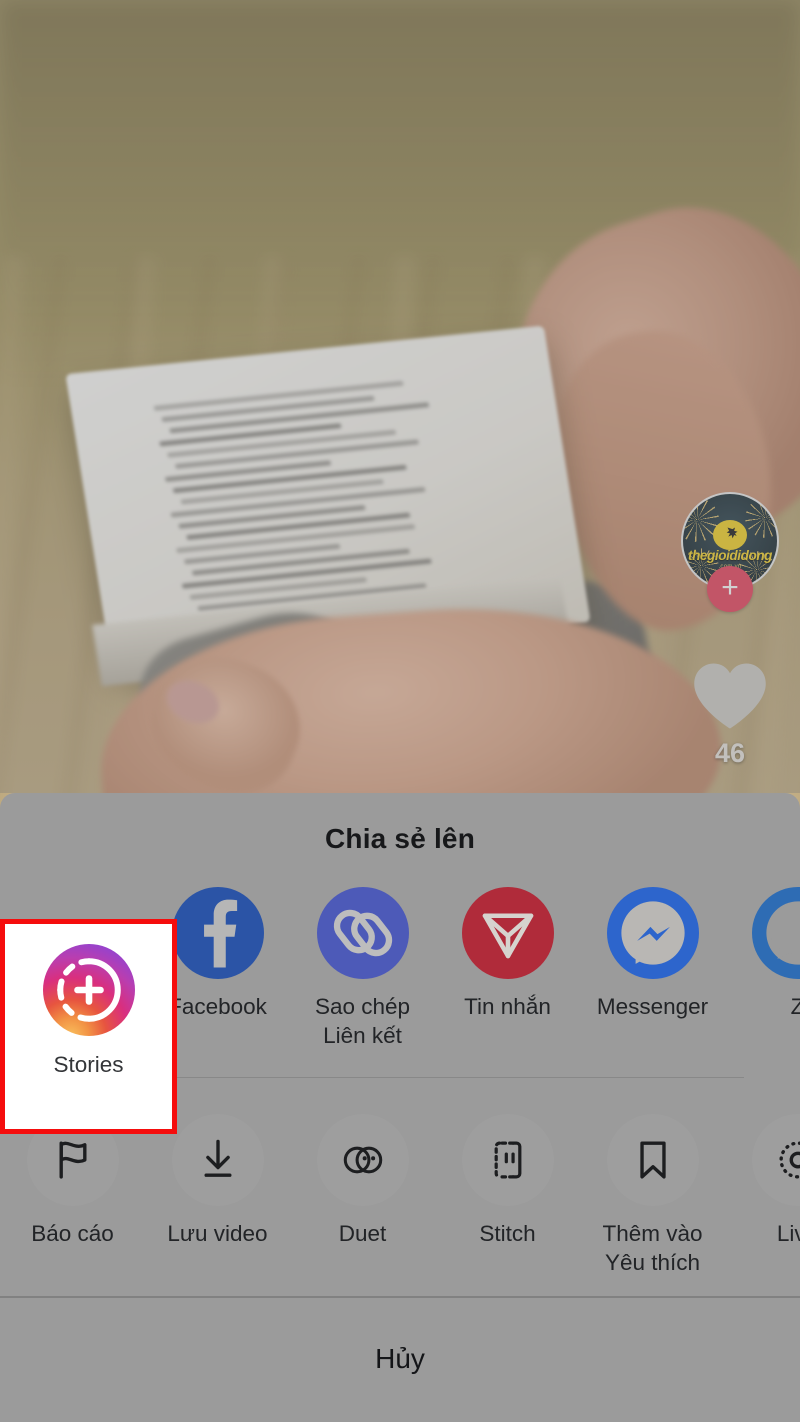 This screenshot has height=1422, width=800. Describe the element at coordinates (789, 1160) in the screenshot. I see `live-photo-glyph` at that location.